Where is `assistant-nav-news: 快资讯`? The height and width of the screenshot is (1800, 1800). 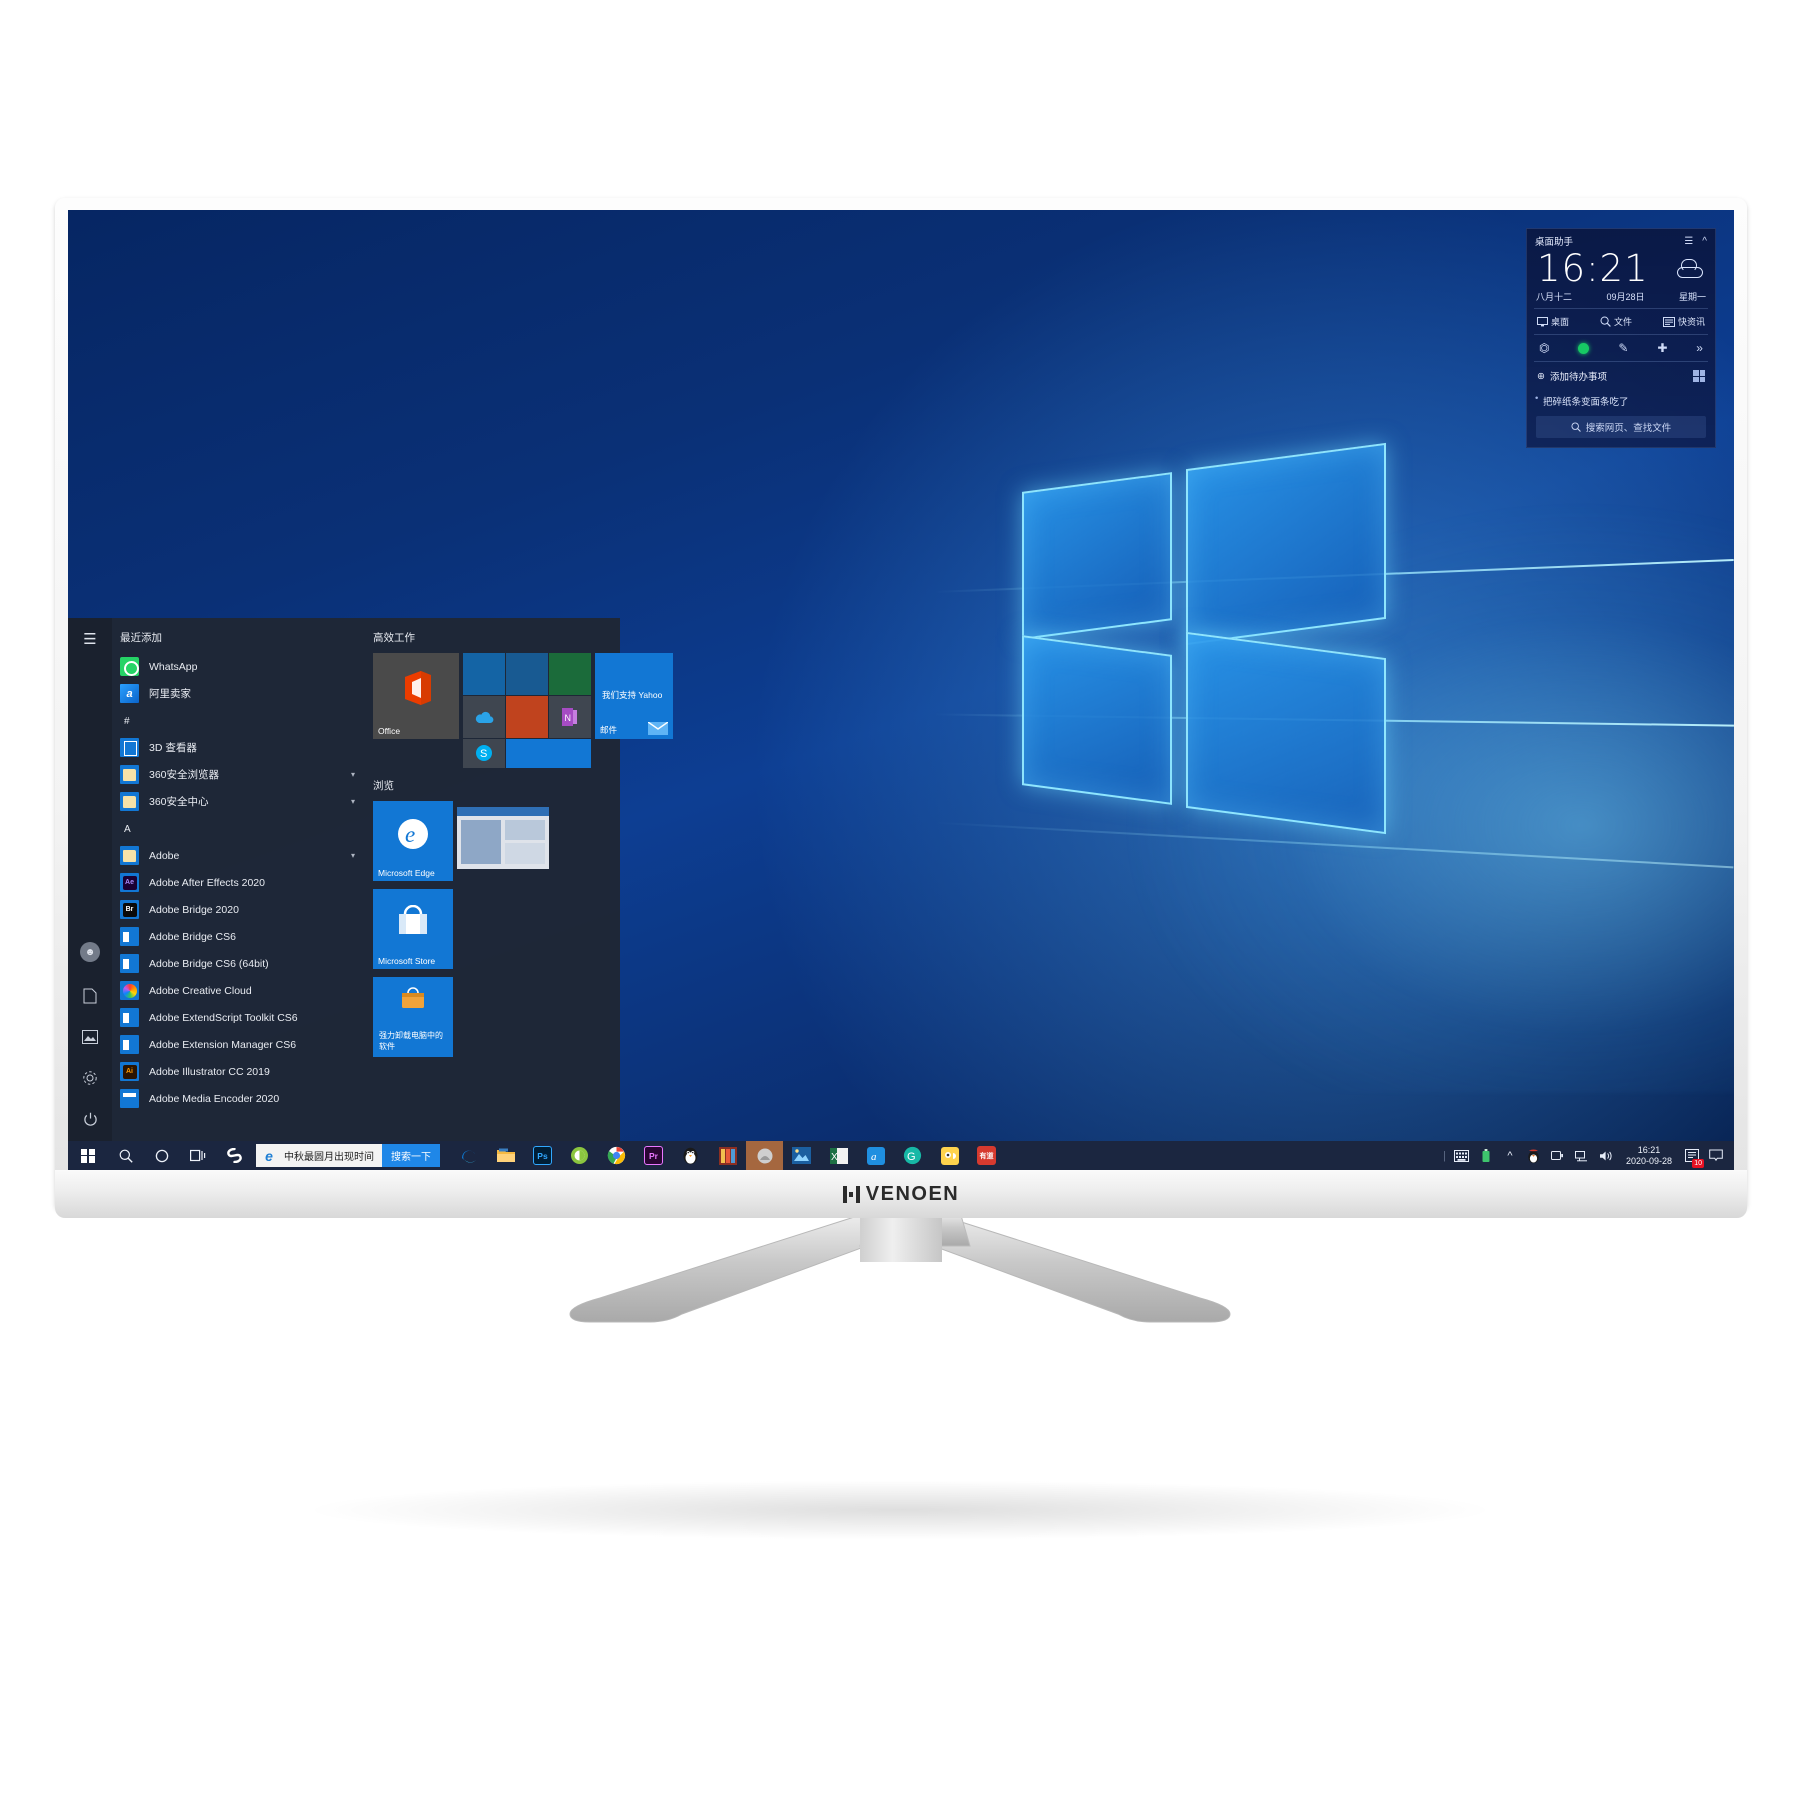
assistant-nav-news: 快资讯 is located at coordinates (1683, 321).